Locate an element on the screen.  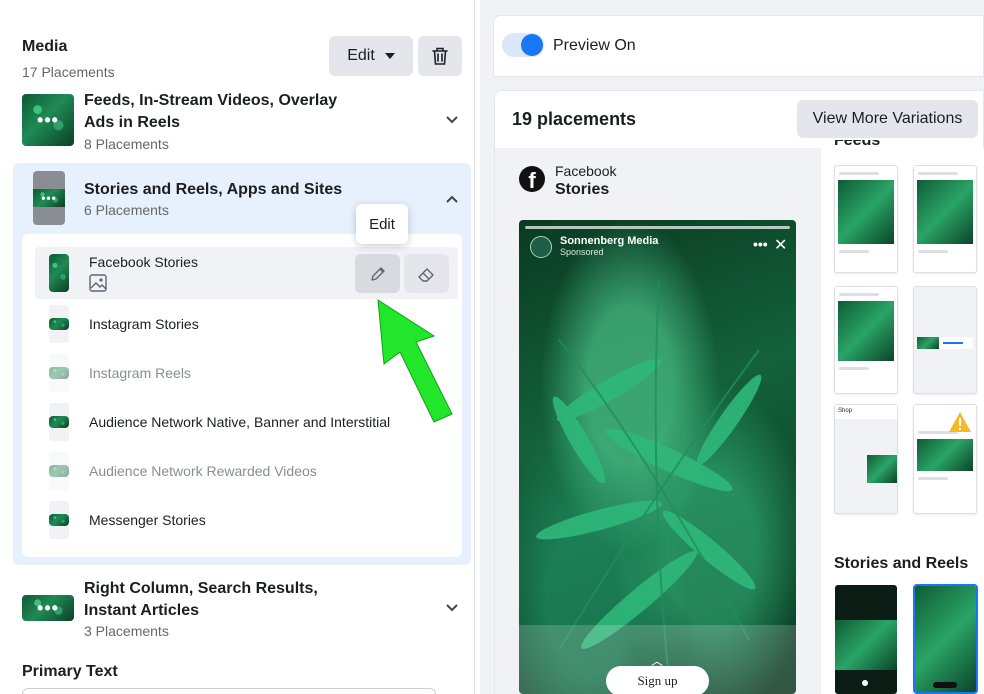
placement-label: Instagram Stories is located at coordinates (144, 324).